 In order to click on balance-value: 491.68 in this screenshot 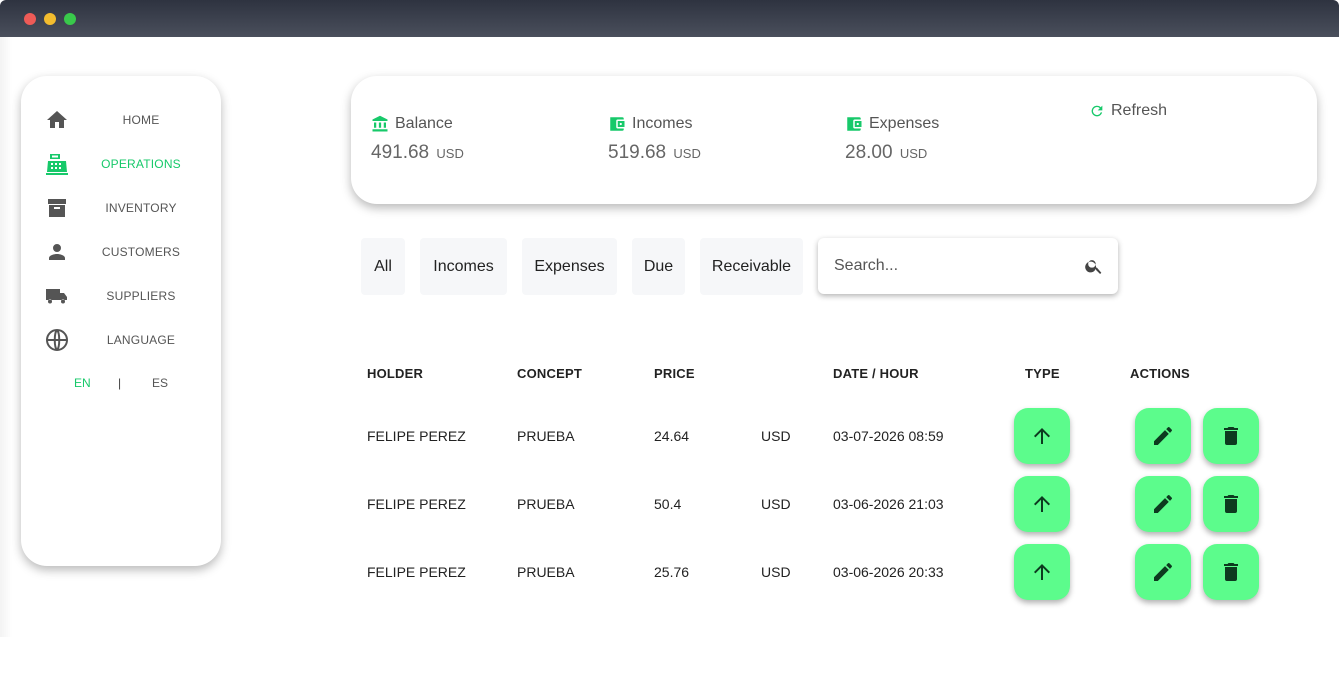, I will do `click(400, 152)`.